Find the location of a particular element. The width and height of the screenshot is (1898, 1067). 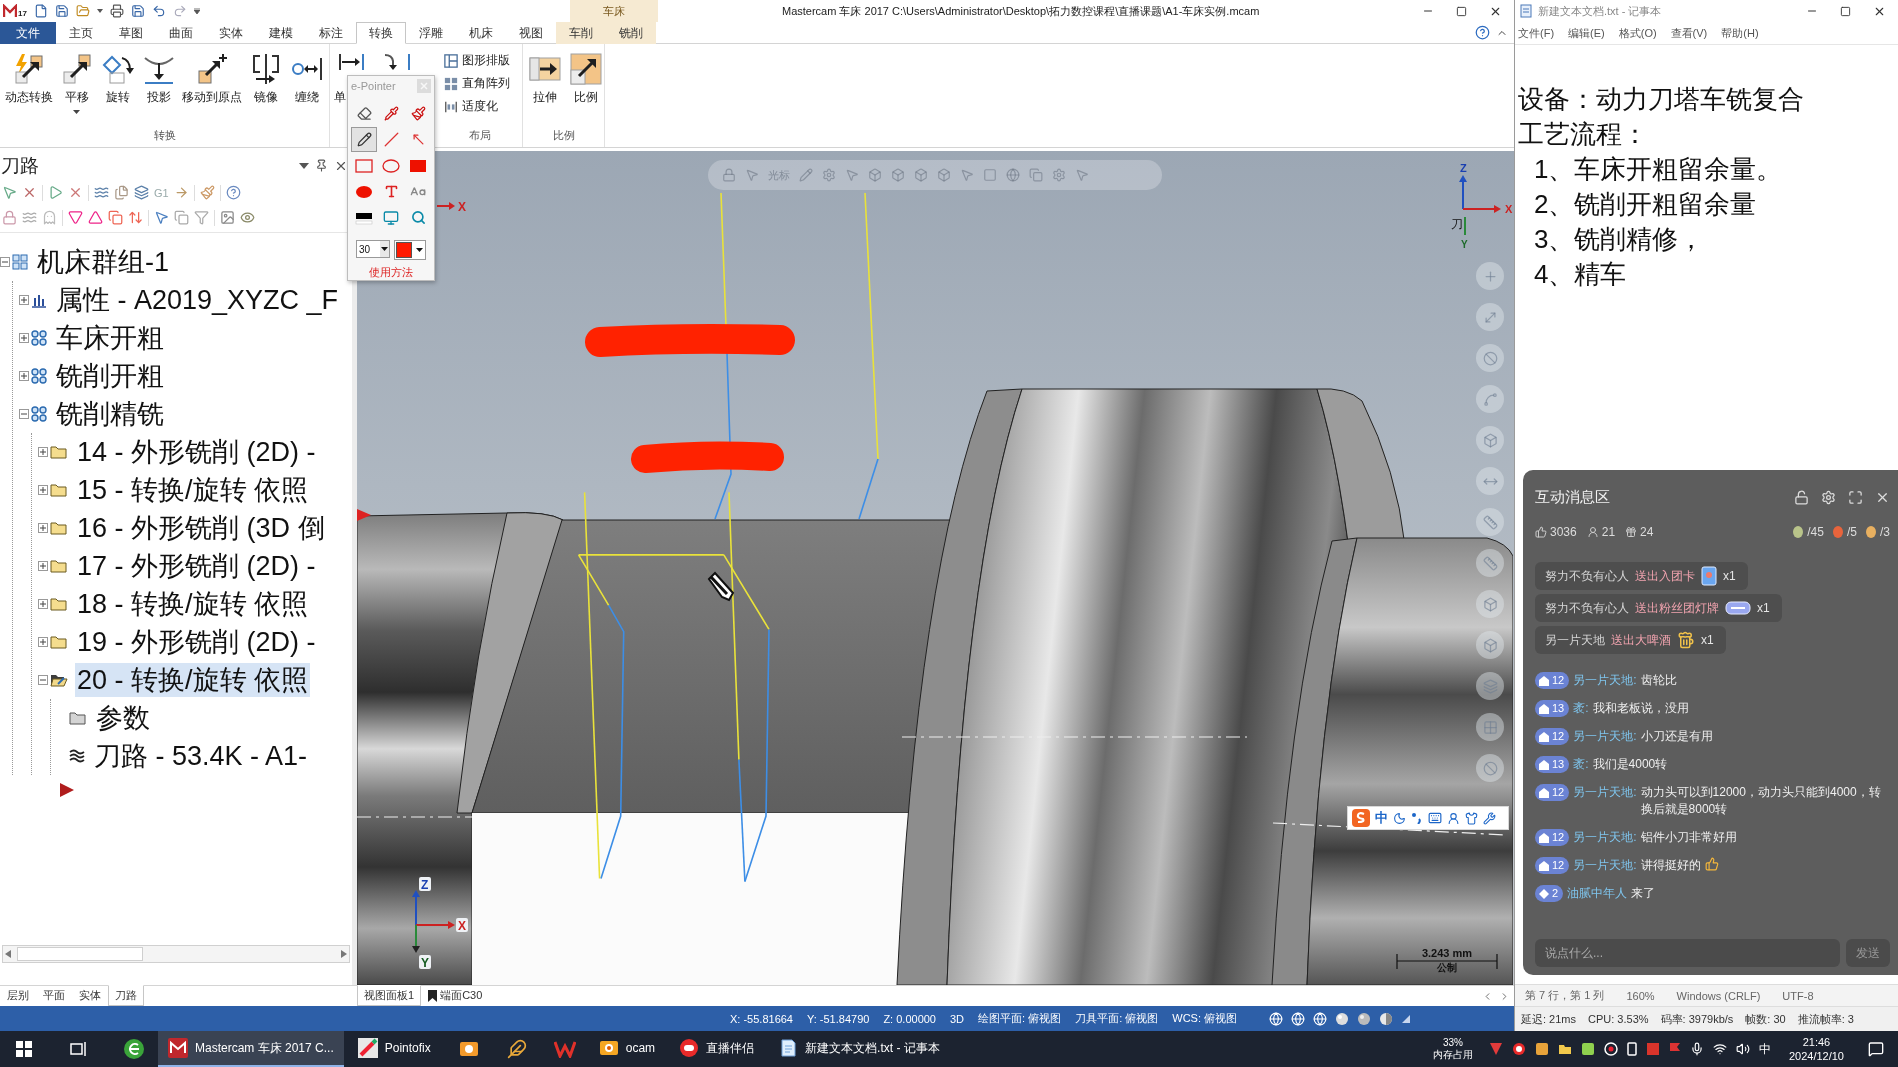

cube-icon is located at coordinates (1490, 645).